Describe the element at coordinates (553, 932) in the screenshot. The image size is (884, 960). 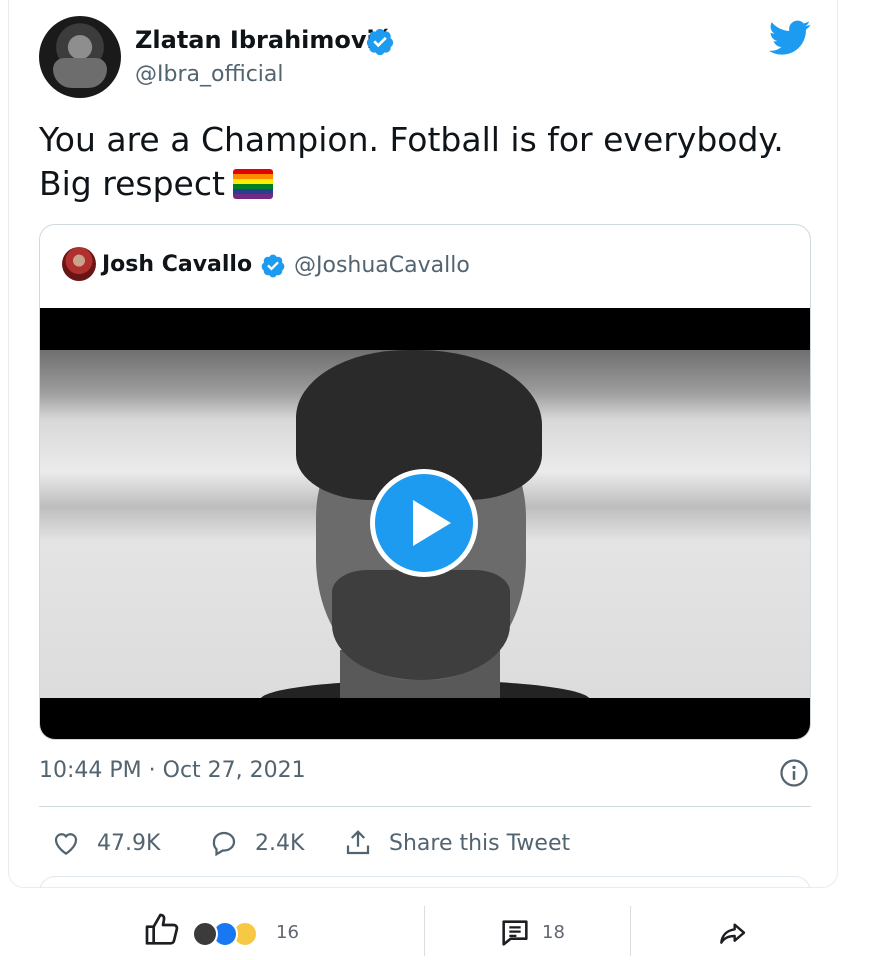
I see `comment-count: 18` at that location.